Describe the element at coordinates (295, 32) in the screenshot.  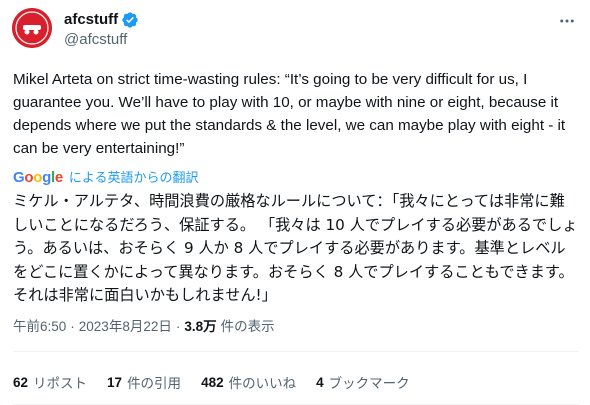
I see `tweet-header: afcstuff @afcstuff` at that location.